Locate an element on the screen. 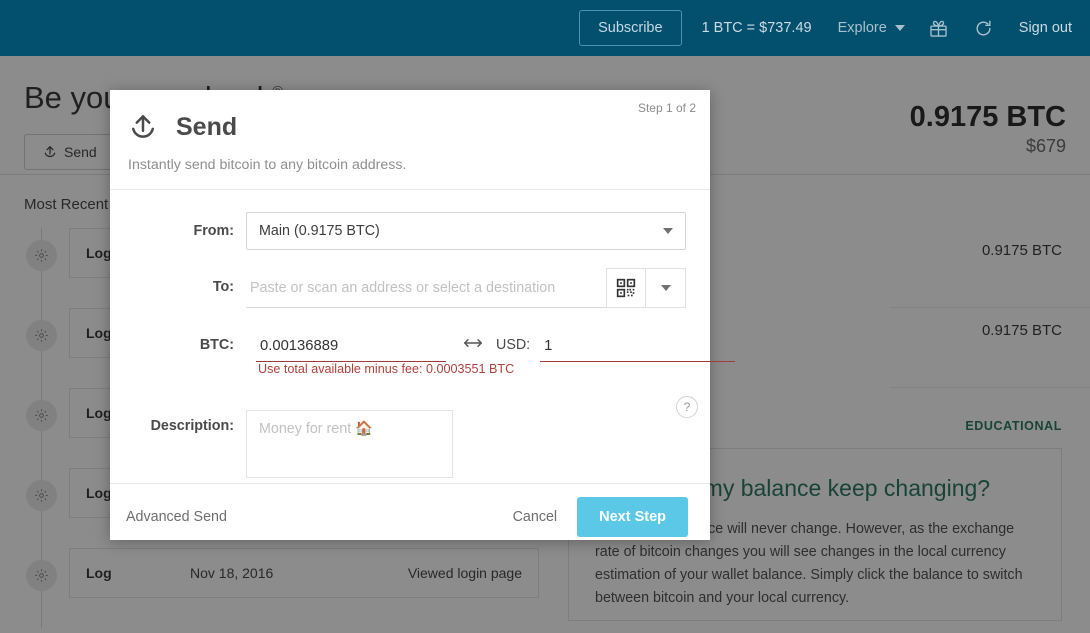  cancel-button: Cancel is located at coordinates (535, 517).